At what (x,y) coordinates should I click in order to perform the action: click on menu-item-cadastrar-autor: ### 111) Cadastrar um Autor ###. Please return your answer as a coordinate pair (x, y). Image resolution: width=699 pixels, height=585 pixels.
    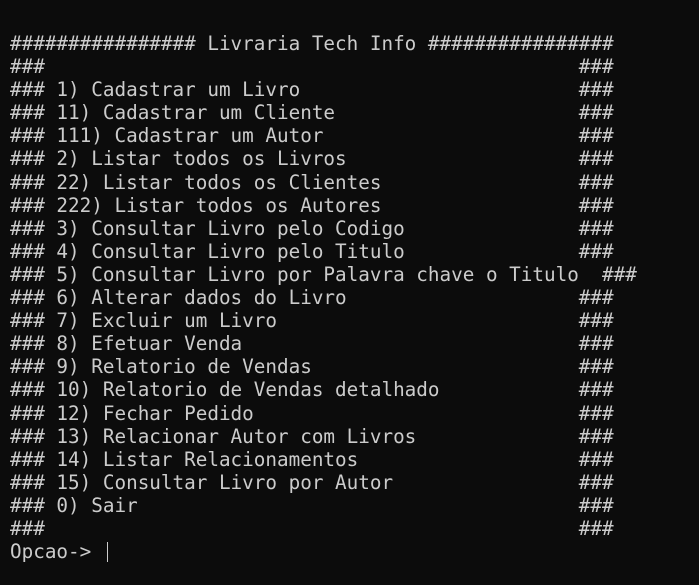
    Looking at the image, I should click on (312, 136).